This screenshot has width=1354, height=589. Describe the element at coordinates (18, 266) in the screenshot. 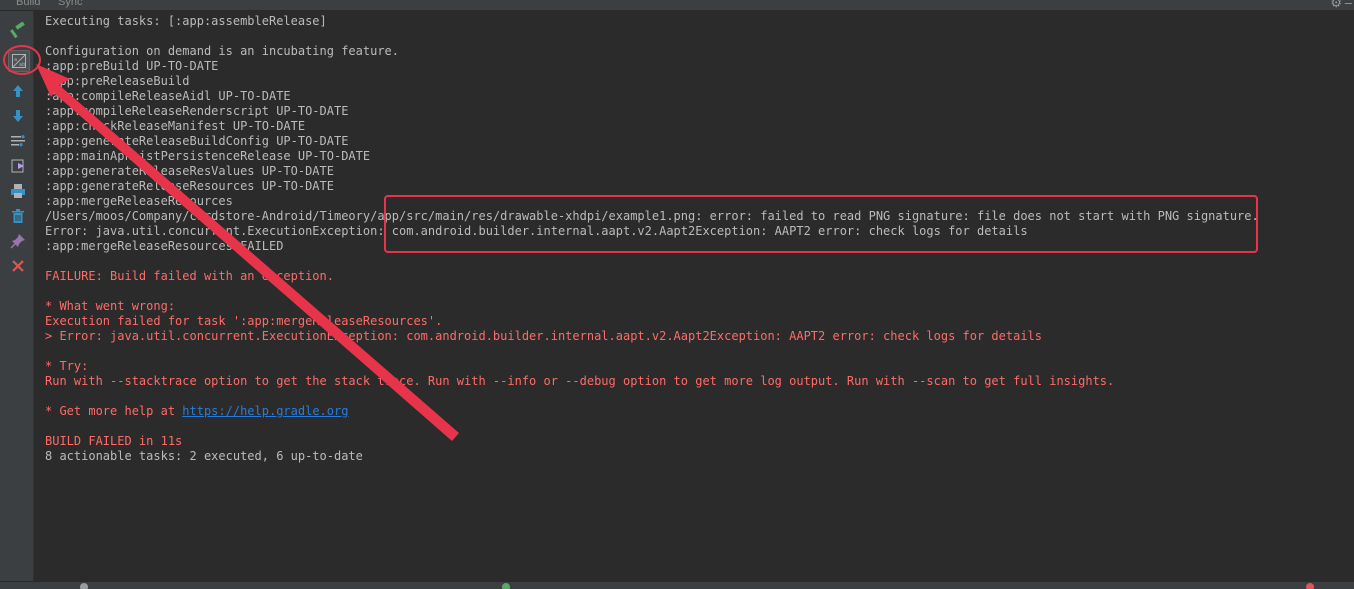

I see `close-icon` at that location.